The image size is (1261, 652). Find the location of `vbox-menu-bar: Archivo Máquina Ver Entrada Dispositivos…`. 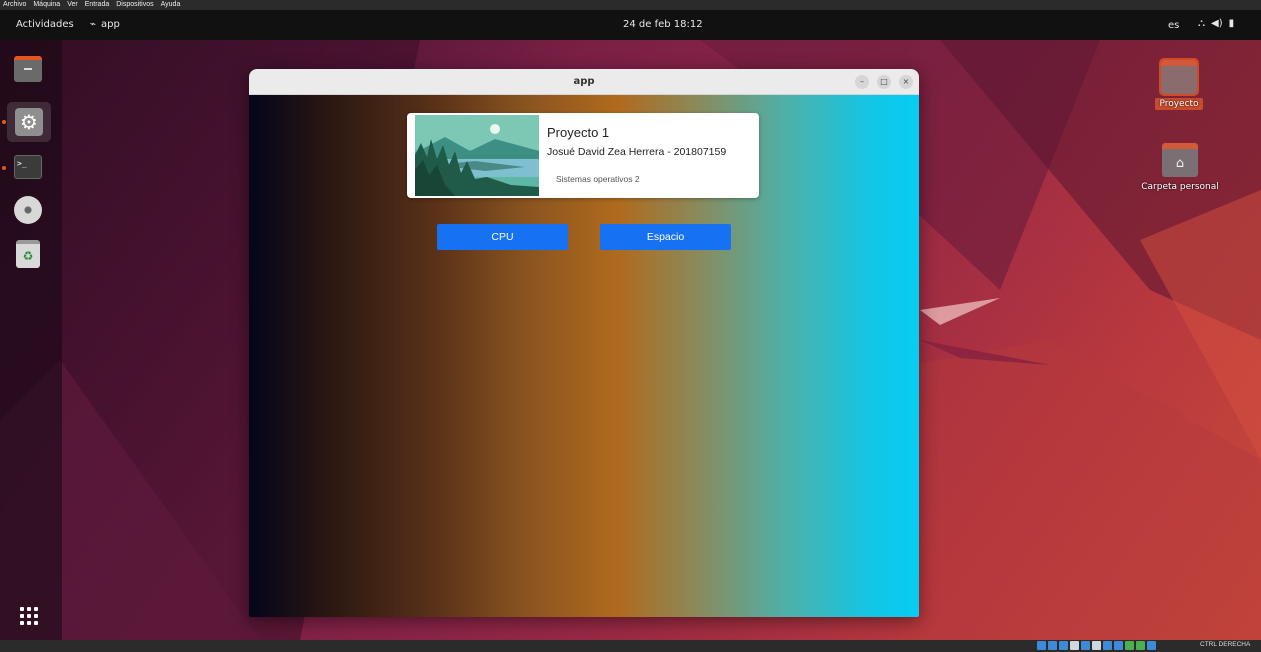

vbox-menu-bar: Archivo Máquina Ver Entrada Dispositivos… is located at coordinates (630, 5).